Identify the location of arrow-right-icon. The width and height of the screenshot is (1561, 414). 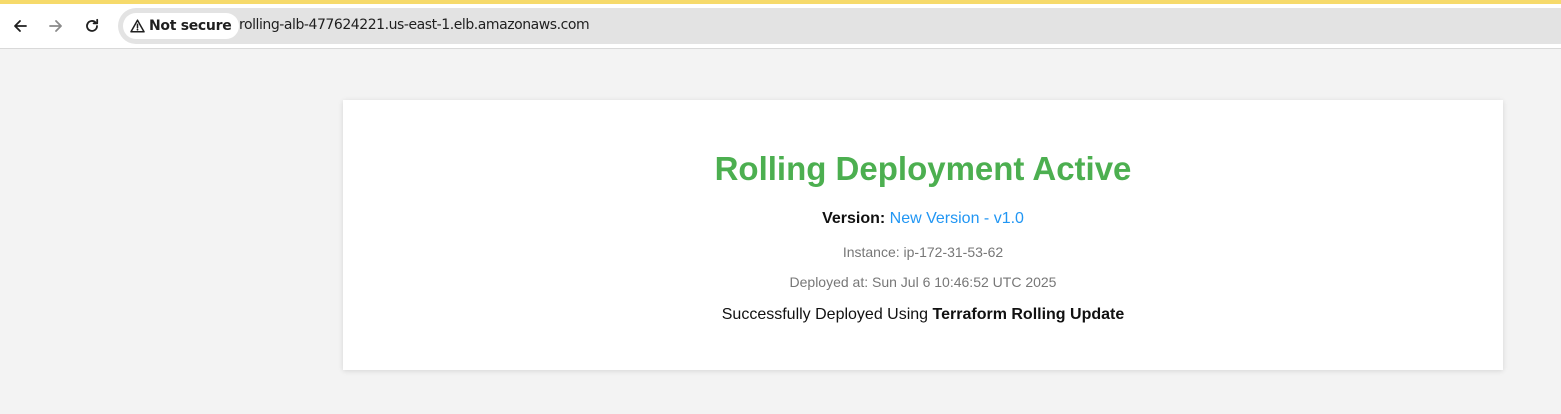
(56, 26).